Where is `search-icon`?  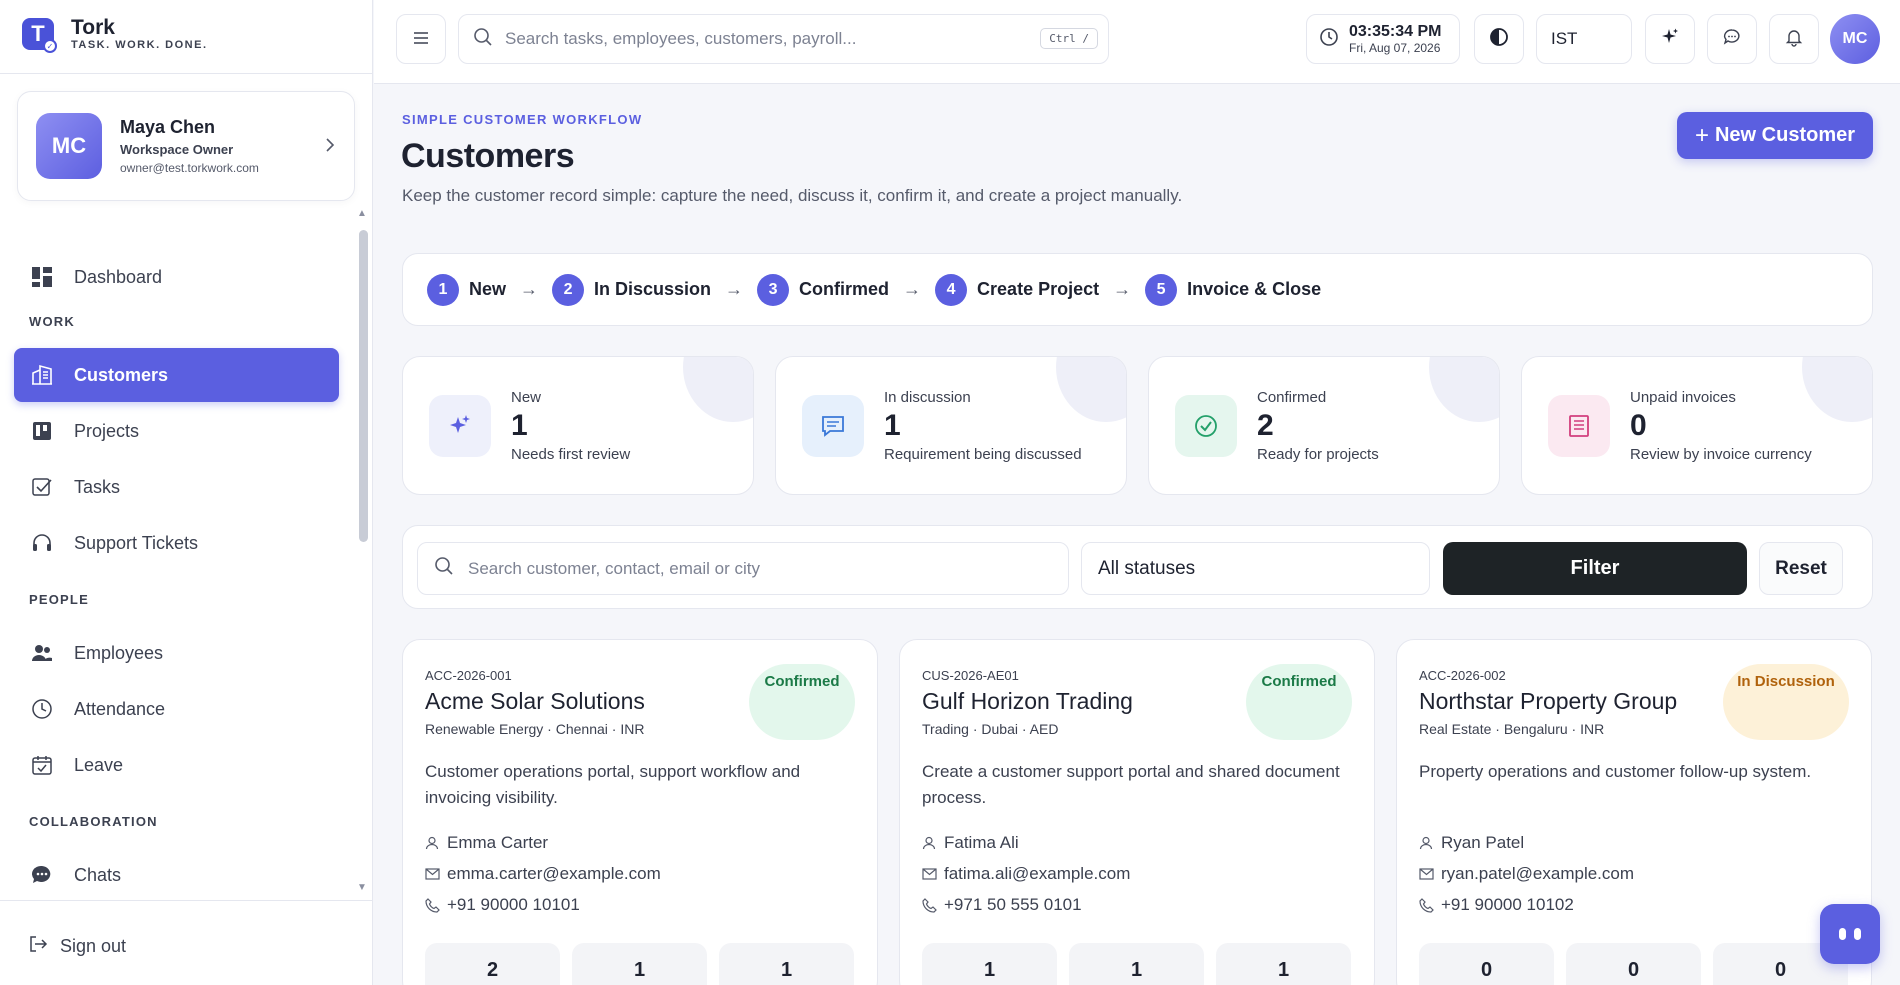 search-icon is located at coordinates (444, 568).